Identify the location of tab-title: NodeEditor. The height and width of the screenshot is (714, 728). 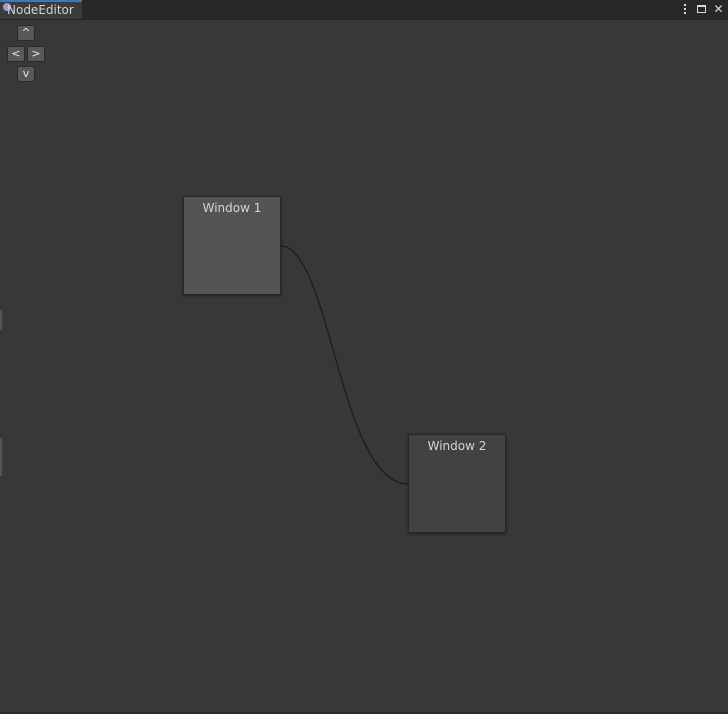
(40, 10).